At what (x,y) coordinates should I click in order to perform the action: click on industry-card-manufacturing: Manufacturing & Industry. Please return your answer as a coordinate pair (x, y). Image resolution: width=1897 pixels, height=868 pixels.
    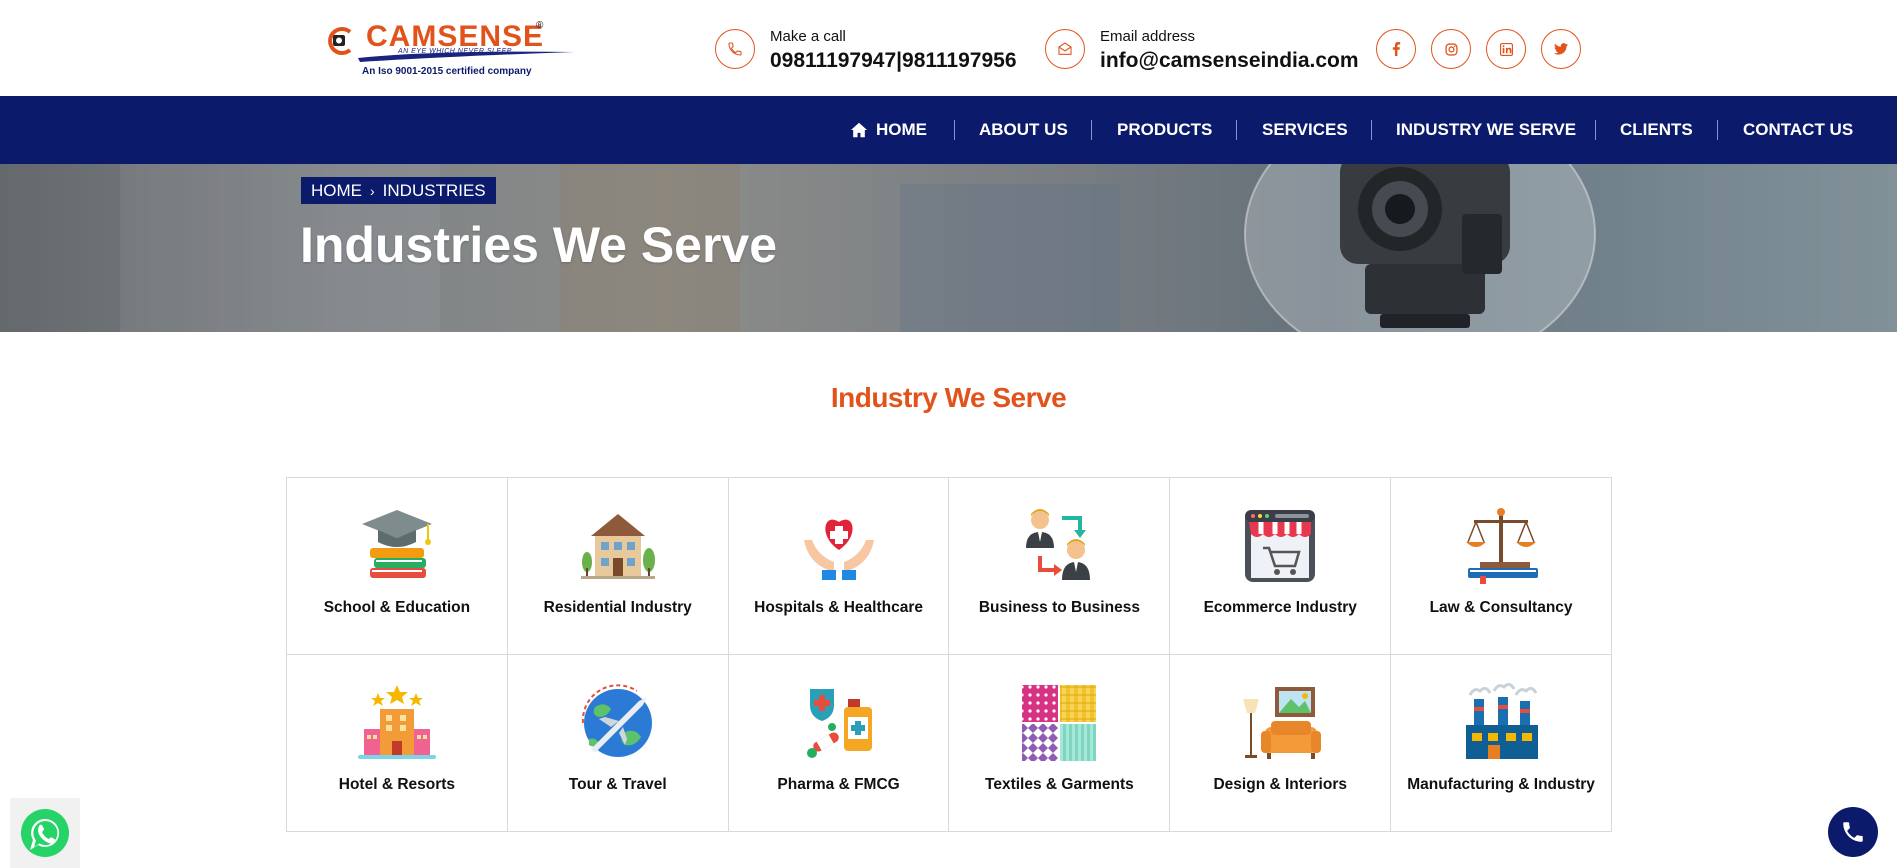
    Looking at the image, I should click on (1501, 743).